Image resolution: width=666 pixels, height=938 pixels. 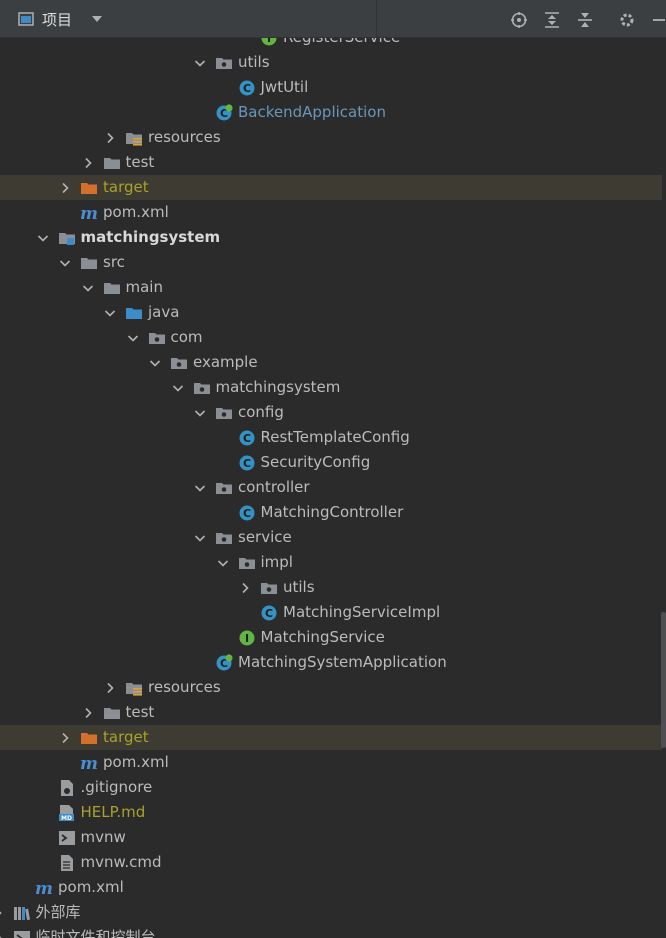 I want to click on tree-node: mvnw.cmd, so click(x=331, y=862).